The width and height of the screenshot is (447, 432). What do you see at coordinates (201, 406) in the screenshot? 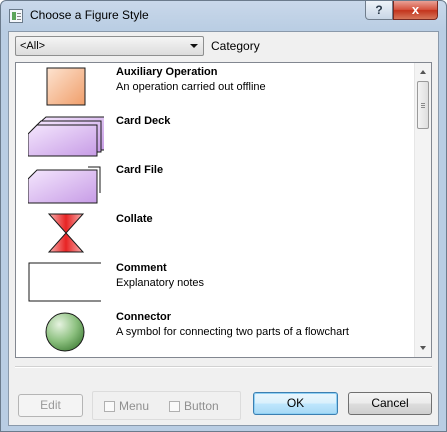
I see `button-checkbox-label: Button` at bounding box center [201, 406].